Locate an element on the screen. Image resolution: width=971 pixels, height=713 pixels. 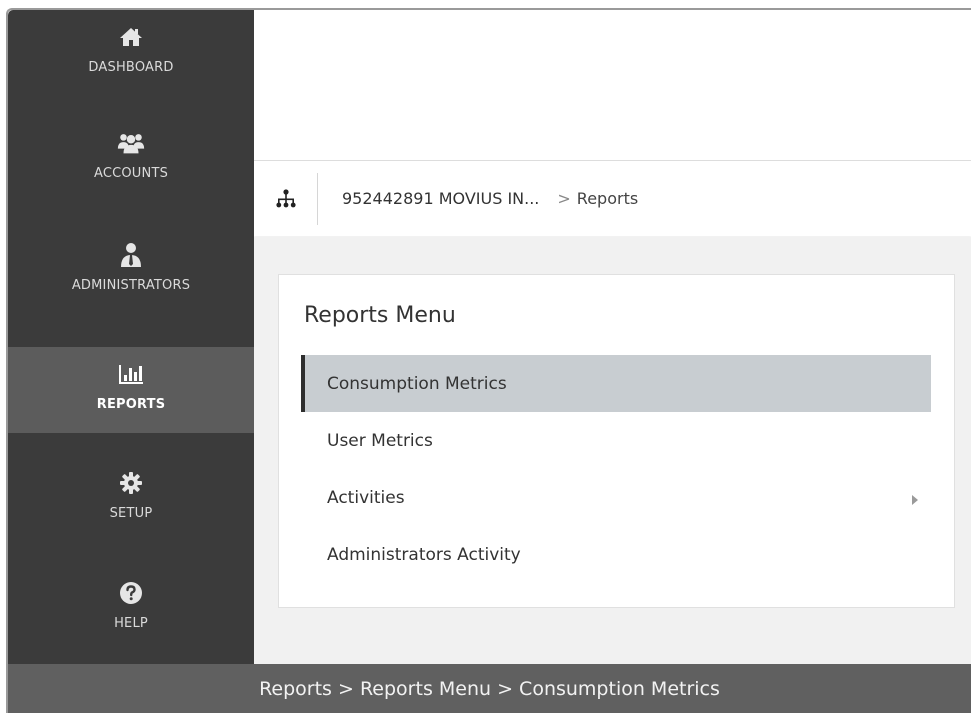
page-title: Reports Menu is located at coordinates (380, 315).